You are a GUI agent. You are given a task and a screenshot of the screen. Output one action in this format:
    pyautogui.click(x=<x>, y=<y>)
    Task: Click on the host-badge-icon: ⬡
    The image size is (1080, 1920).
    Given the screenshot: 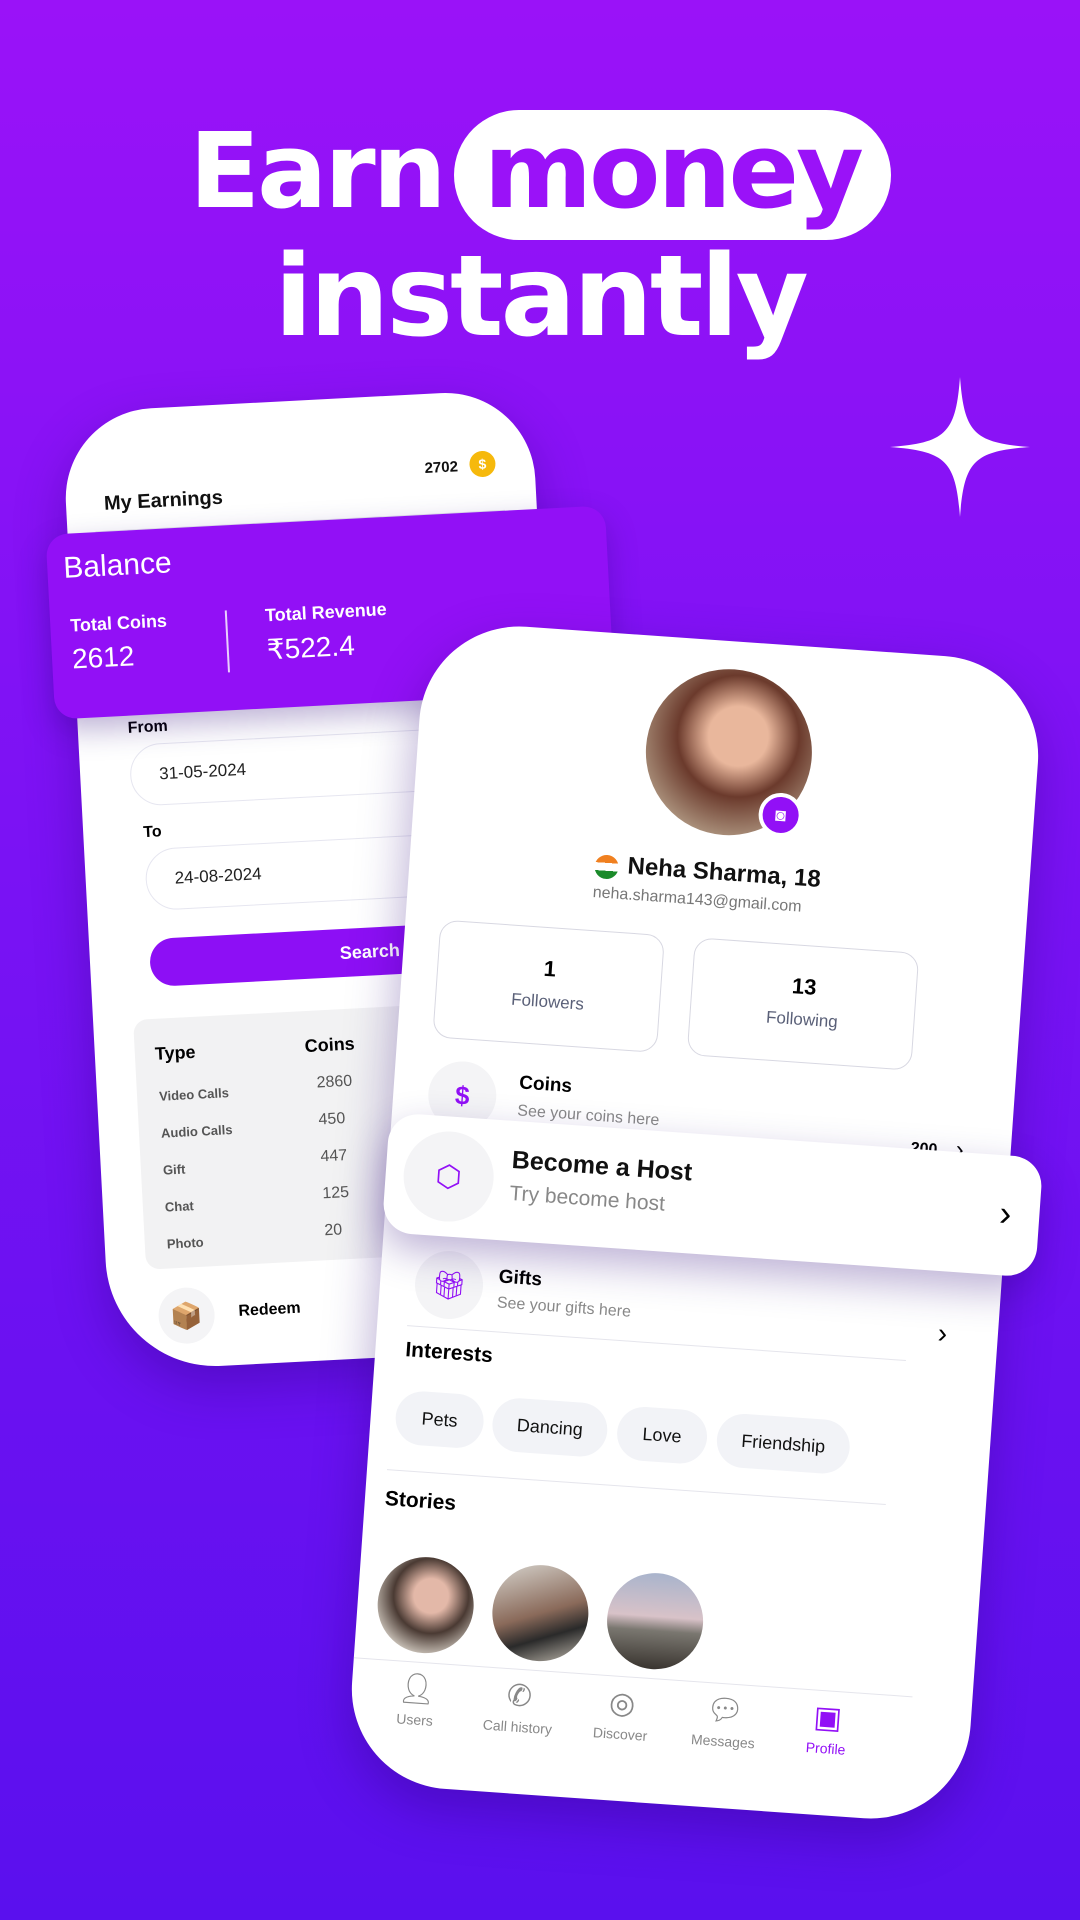 What is the action you would take?
    pyautogui.click(x=448, y=1176)
    